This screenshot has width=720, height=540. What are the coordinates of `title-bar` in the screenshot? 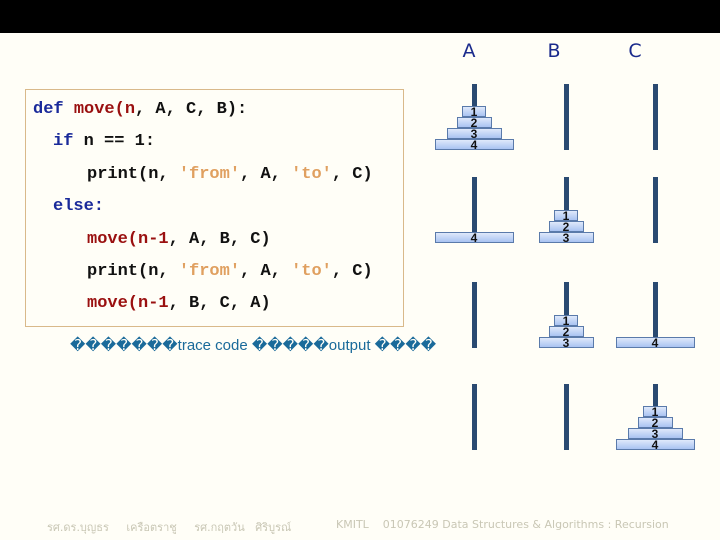 It's located at (360, 16).